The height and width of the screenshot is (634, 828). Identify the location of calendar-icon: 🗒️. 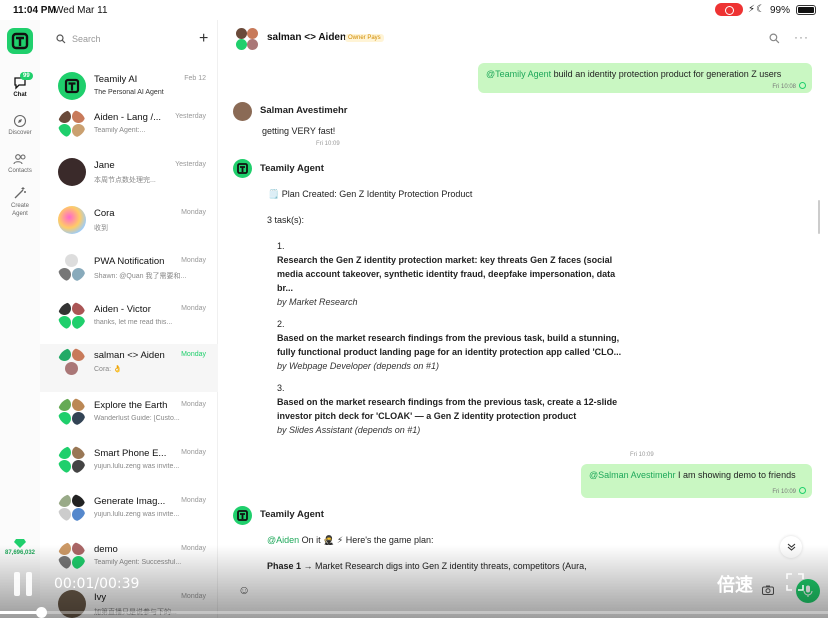
(274, 194).